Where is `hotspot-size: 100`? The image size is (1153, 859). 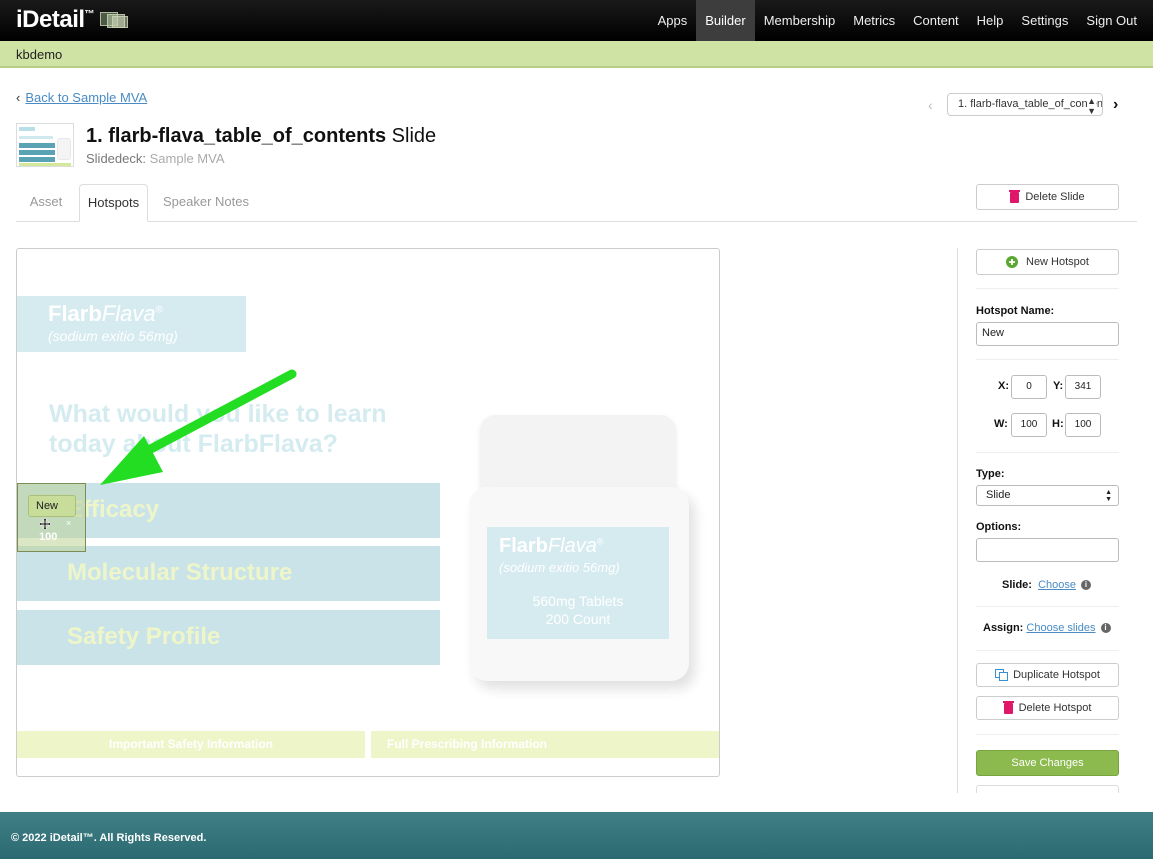
hotspot-size: 100 is located at coordinates (48, 537).